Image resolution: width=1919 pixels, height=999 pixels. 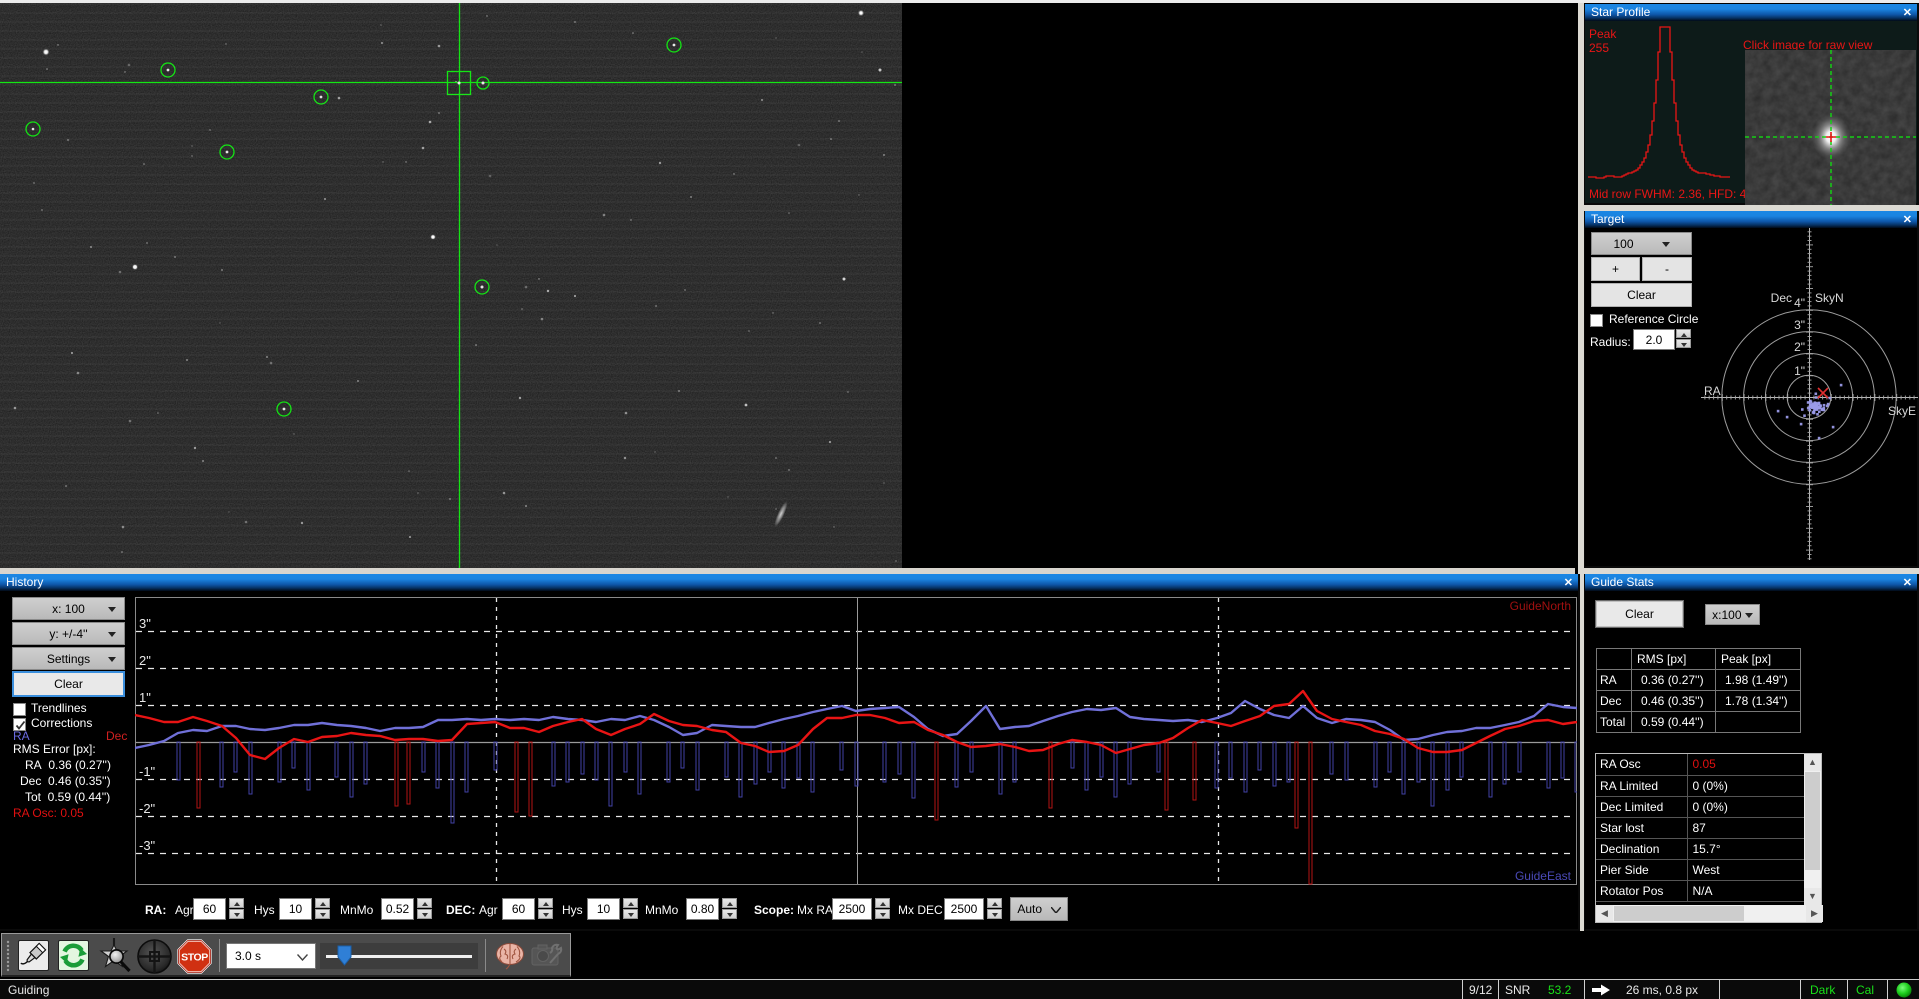 I want to click on svg-text: 4", so click(x=1799, y=303).